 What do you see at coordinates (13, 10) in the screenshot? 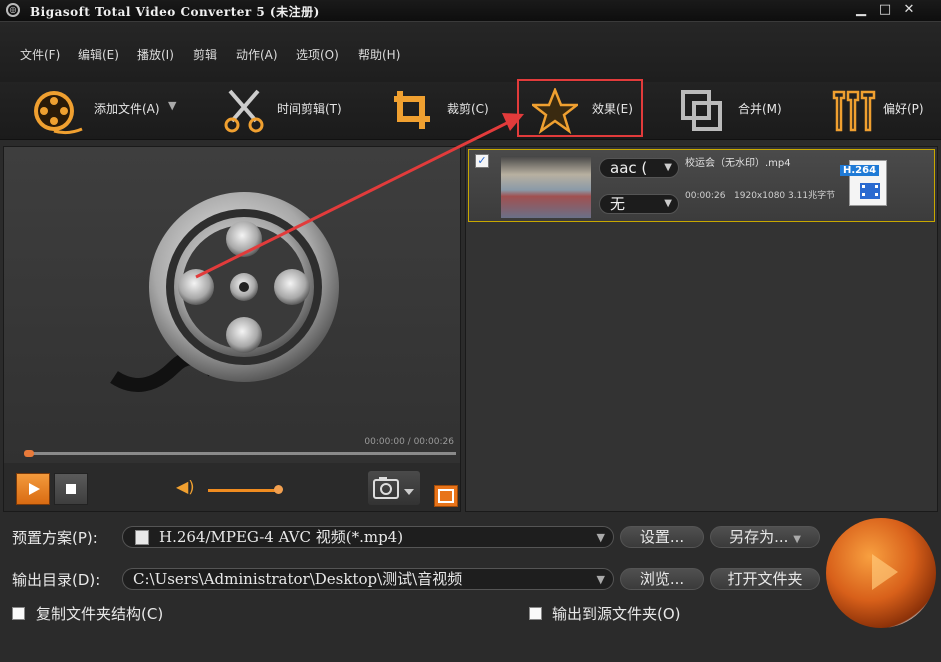
I see `app-icon: ◎` at bounding box center [13, 10].